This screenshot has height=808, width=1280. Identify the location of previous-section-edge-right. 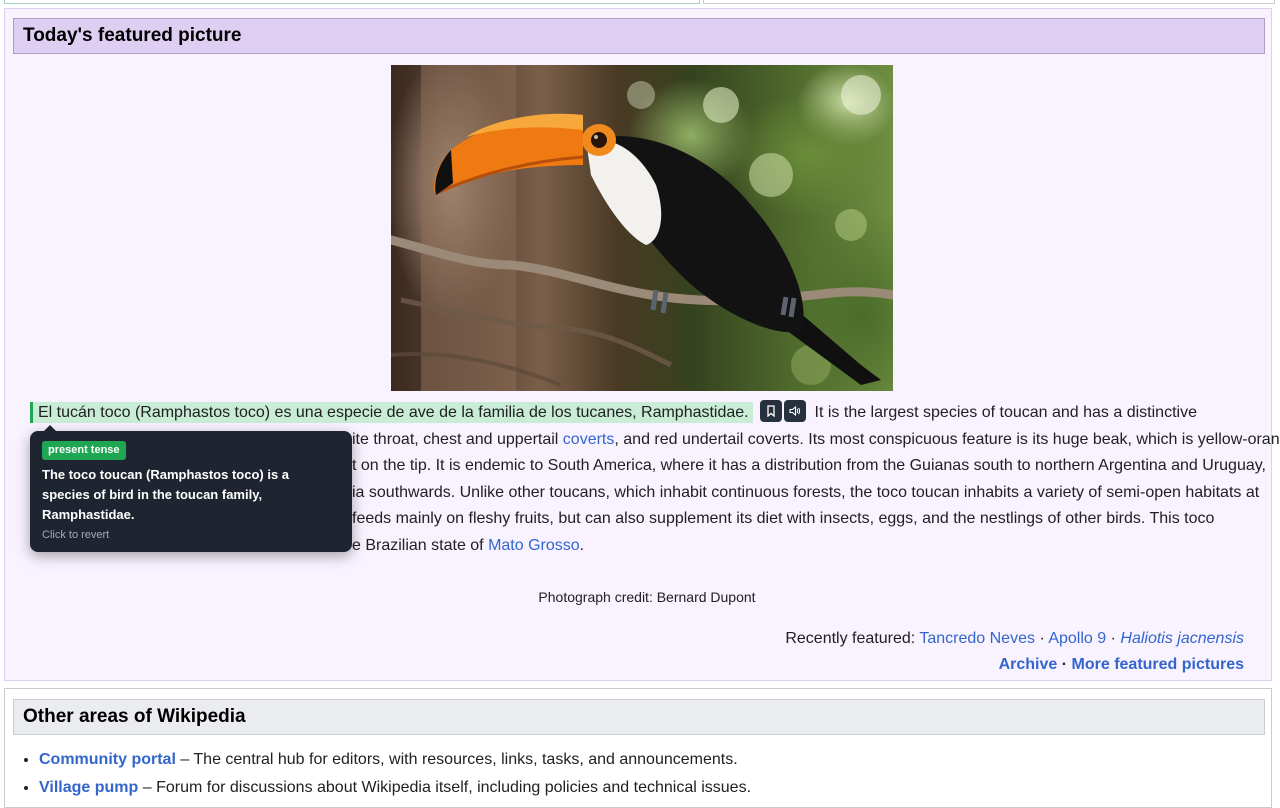
(989, 2).